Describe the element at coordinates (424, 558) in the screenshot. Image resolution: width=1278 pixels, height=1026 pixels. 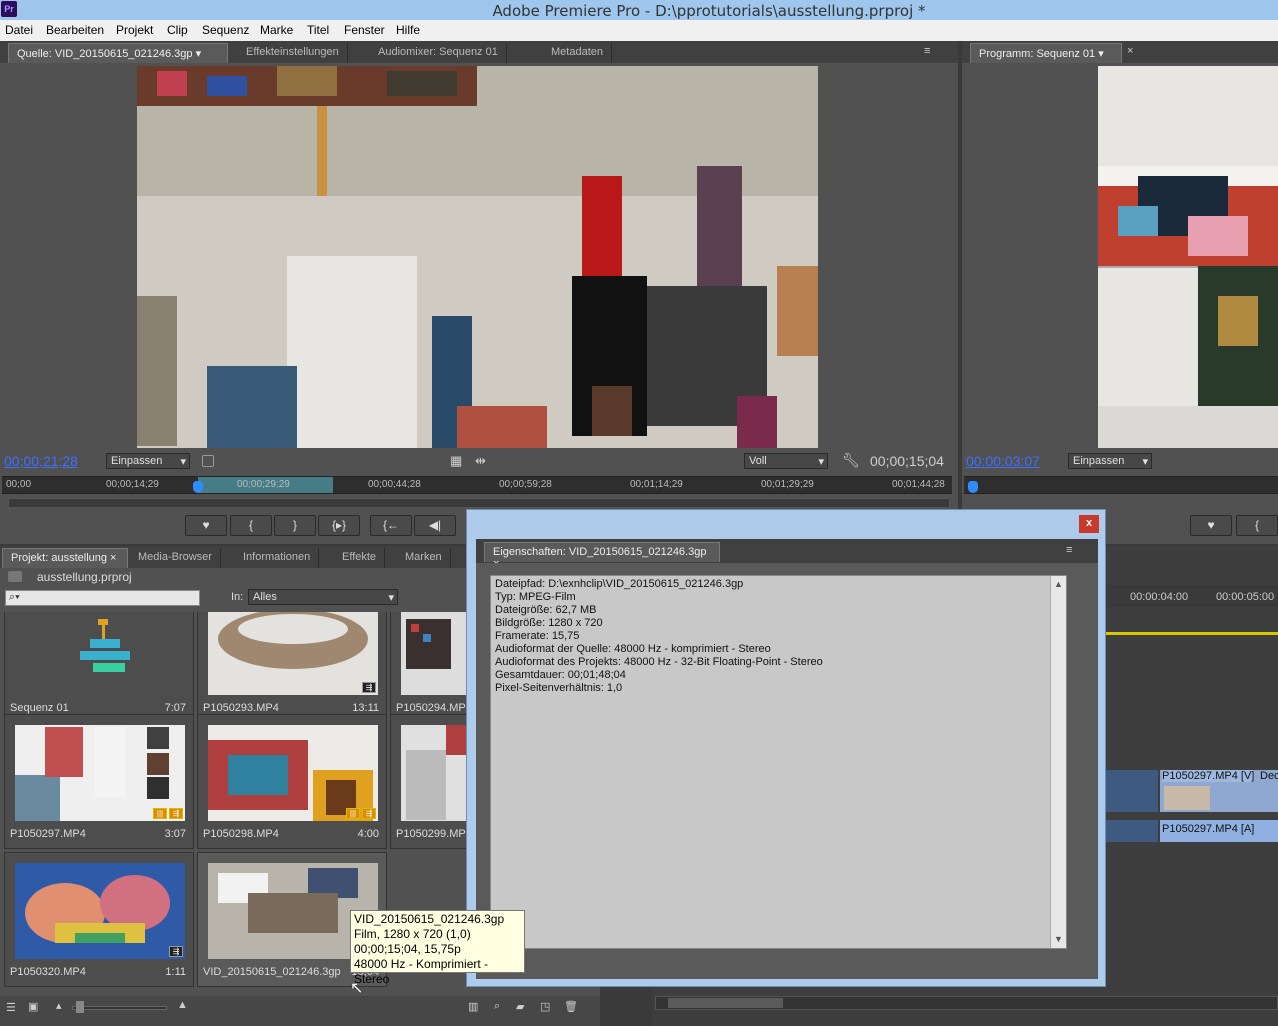
I see `tab-markers: Marken` at that location.